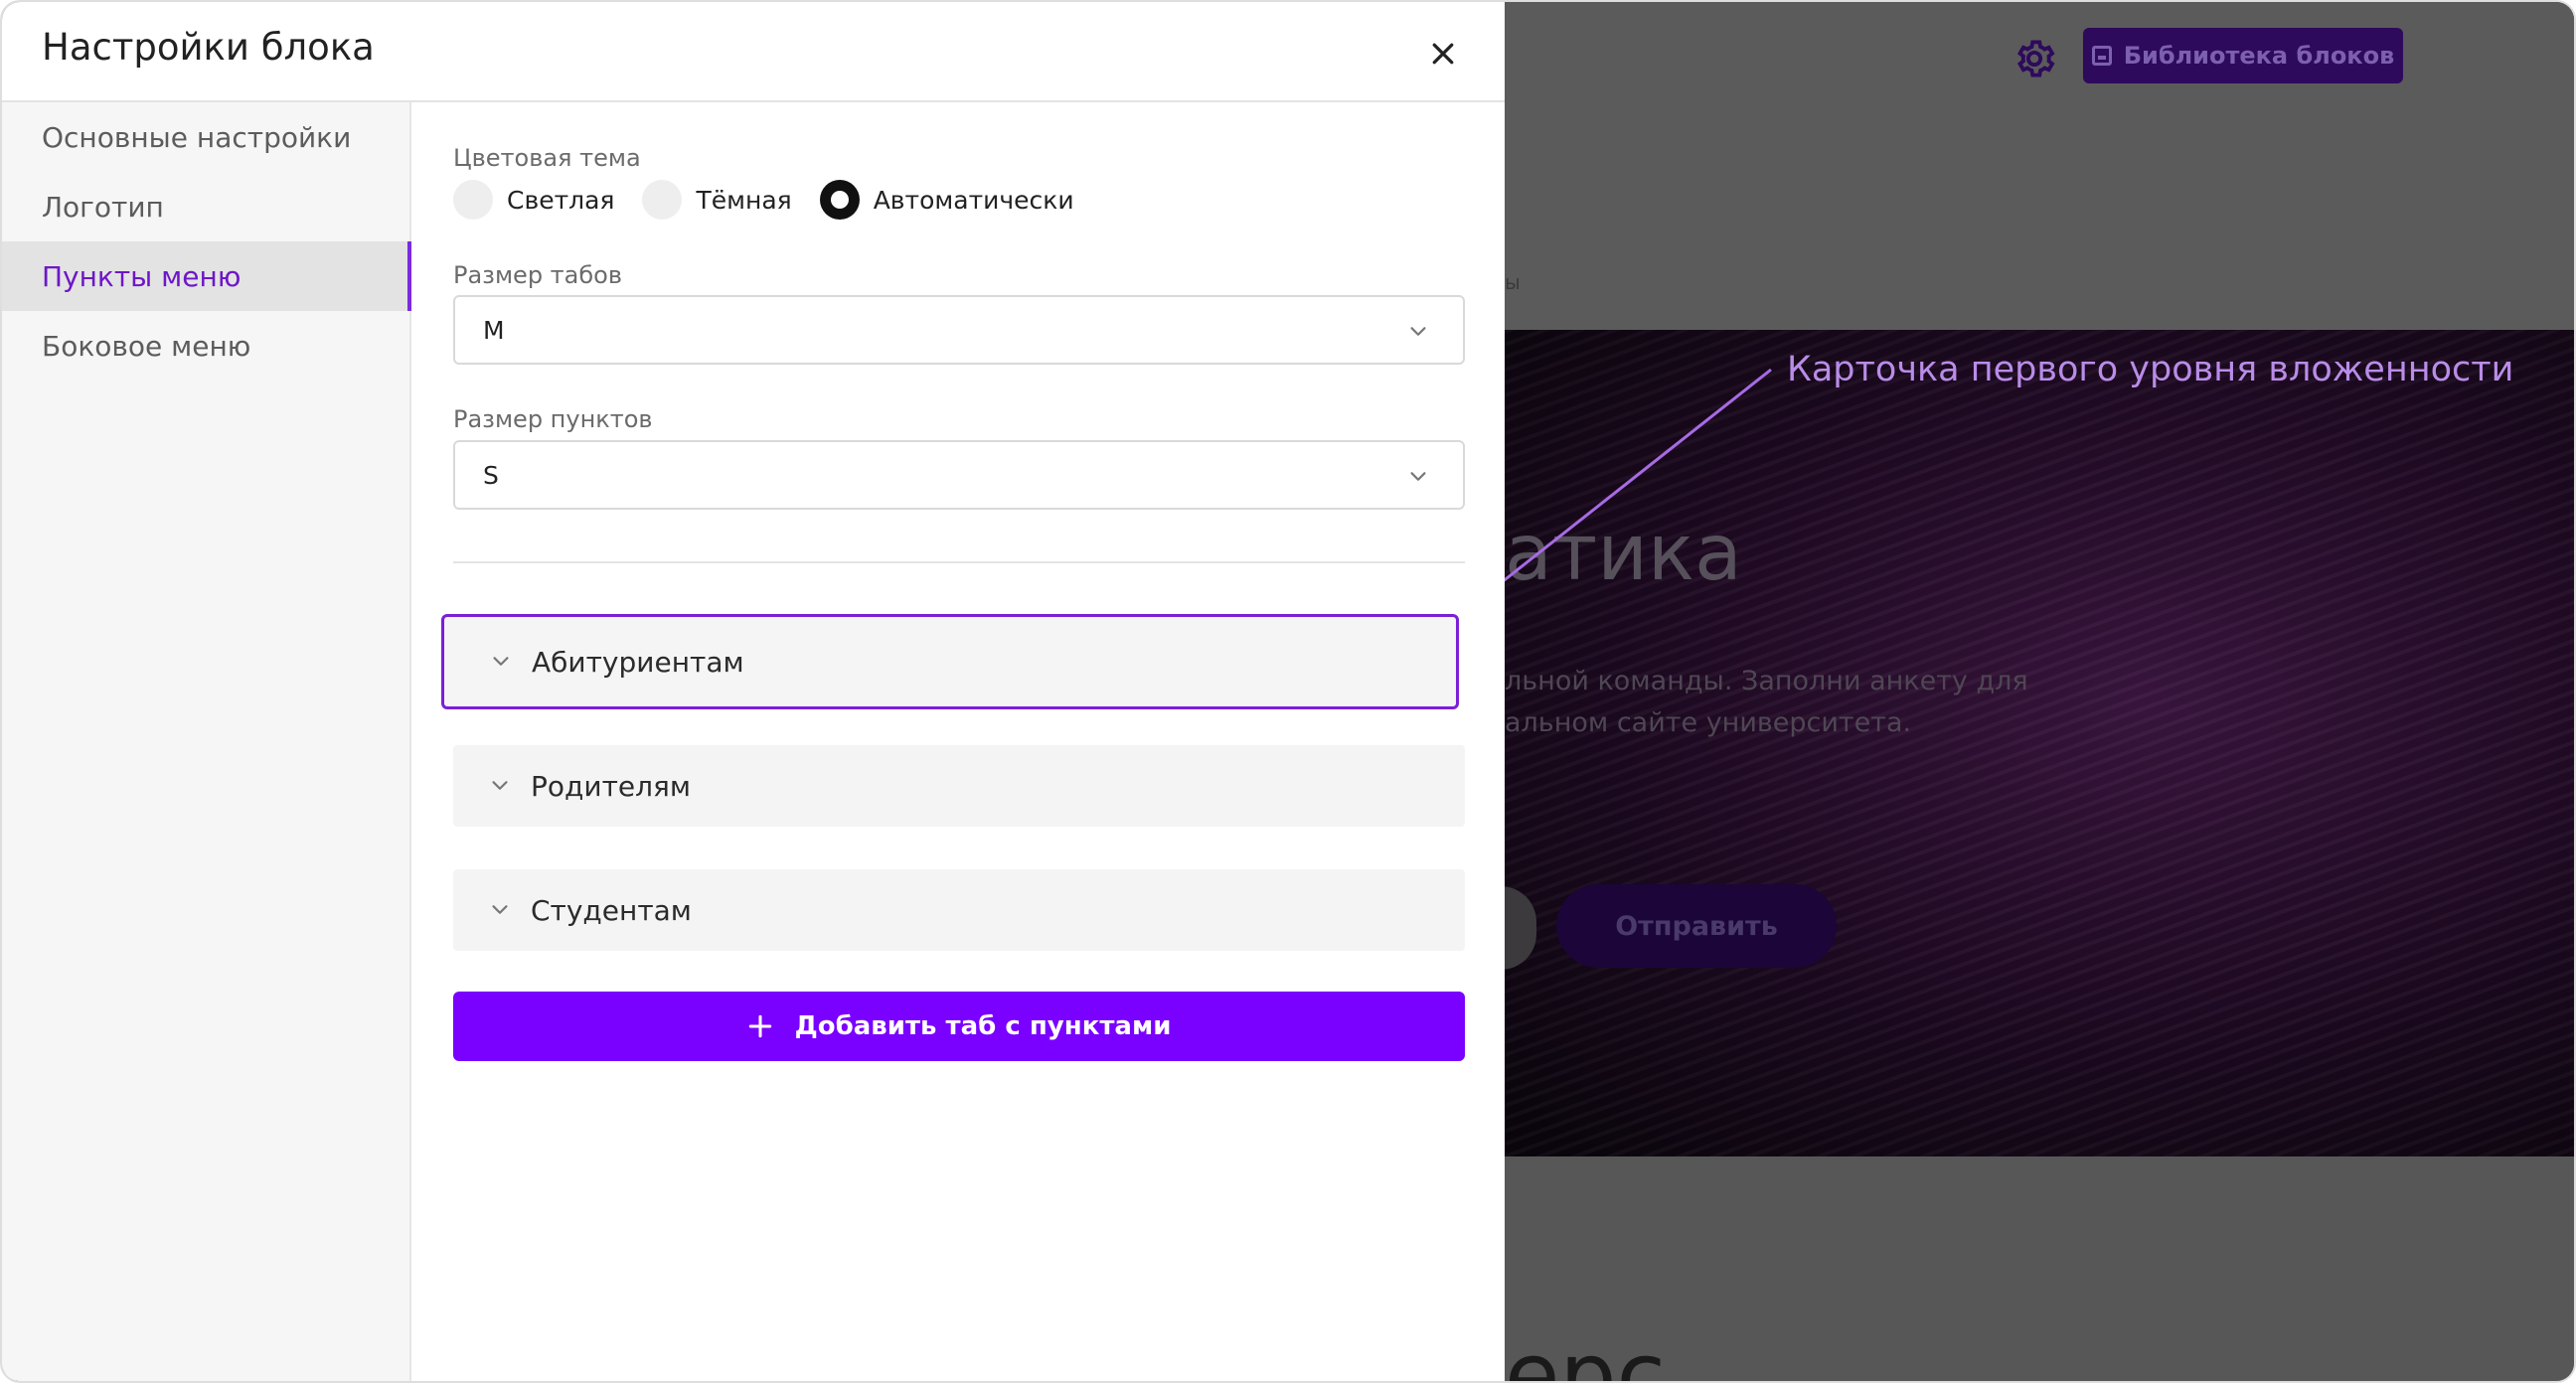 The image size is (2576, 1383). What do you see at coordinates (1623, 554) in the screenshot?
I see `hero-title: атика` at bounding box center [1623, 554].